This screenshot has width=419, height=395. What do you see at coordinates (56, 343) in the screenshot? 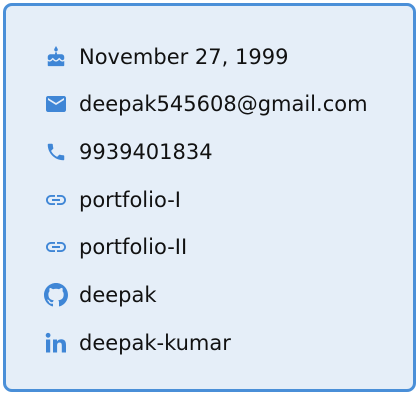
I see `linkedin-icon` at bounding box center [56, 343].